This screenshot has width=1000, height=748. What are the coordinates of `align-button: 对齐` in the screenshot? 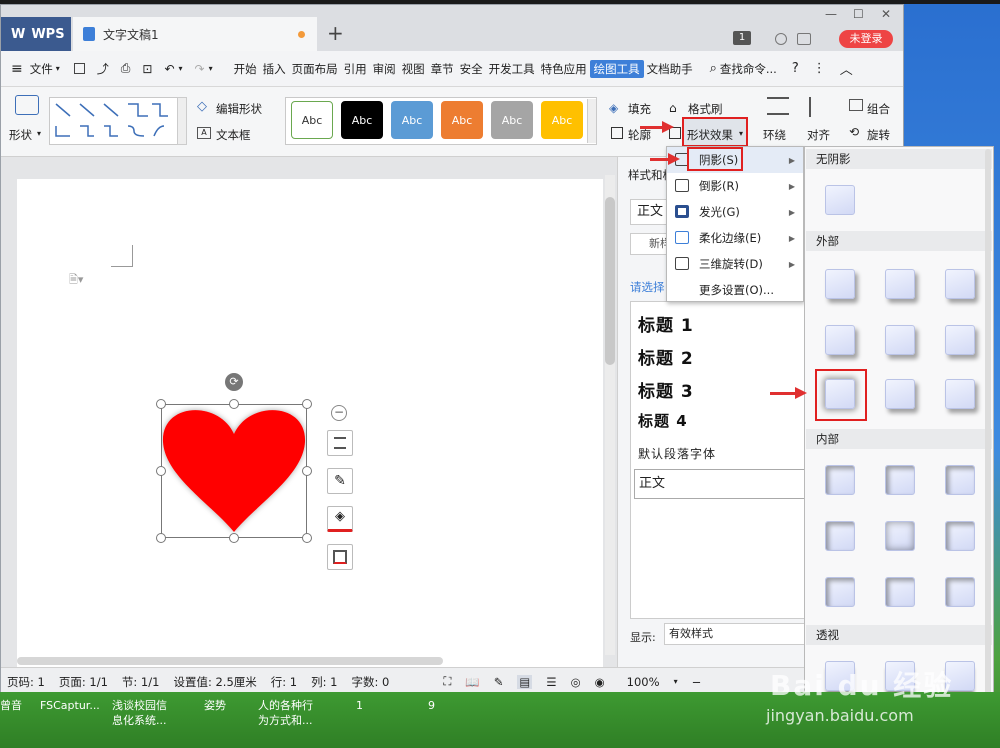 It's located at (818, 135).